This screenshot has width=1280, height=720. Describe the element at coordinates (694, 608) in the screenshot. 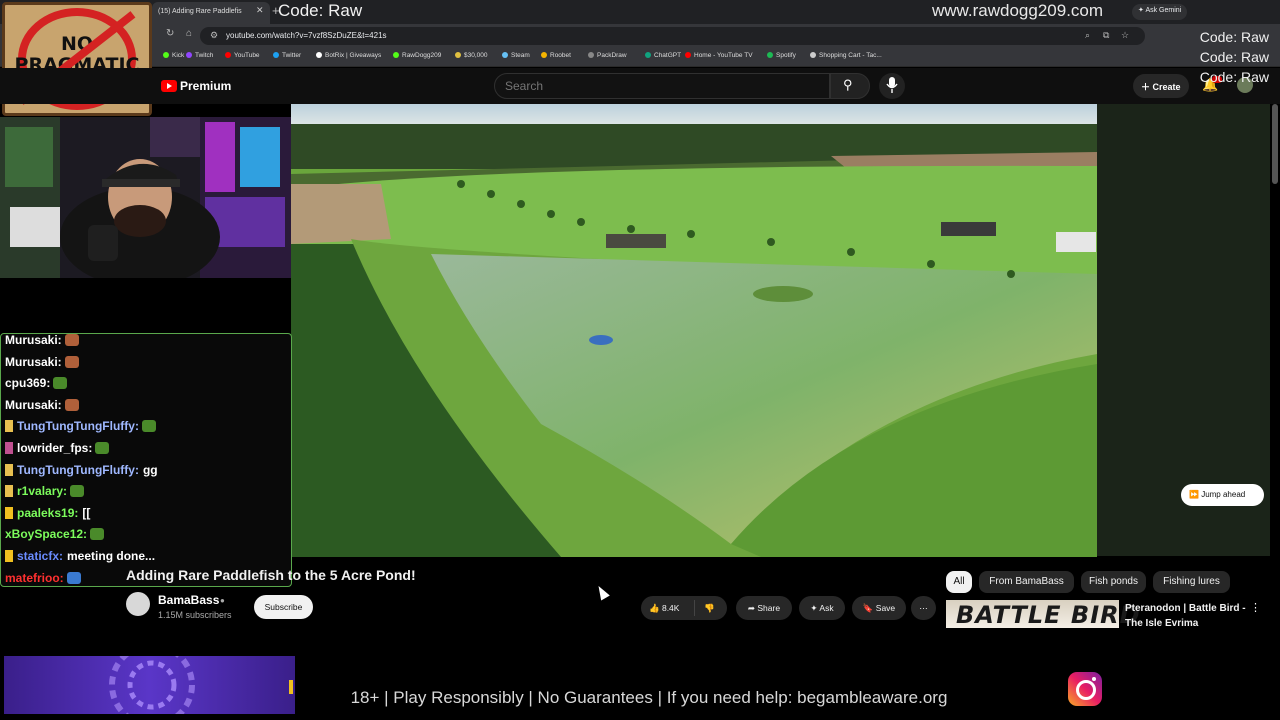

I see `like-divider` at that location.